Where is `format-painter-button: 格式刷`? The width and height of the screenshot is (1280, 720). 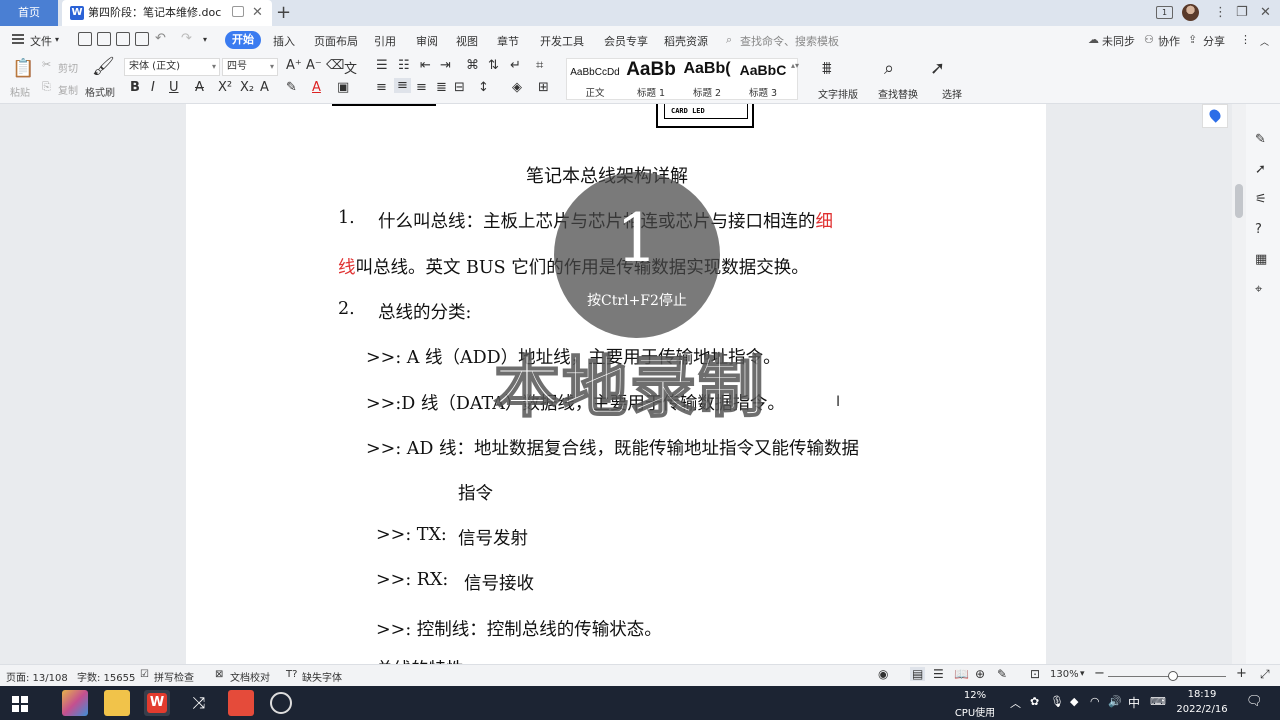 format-painter-button: 格式刷 is located at coordinates (100, 91).